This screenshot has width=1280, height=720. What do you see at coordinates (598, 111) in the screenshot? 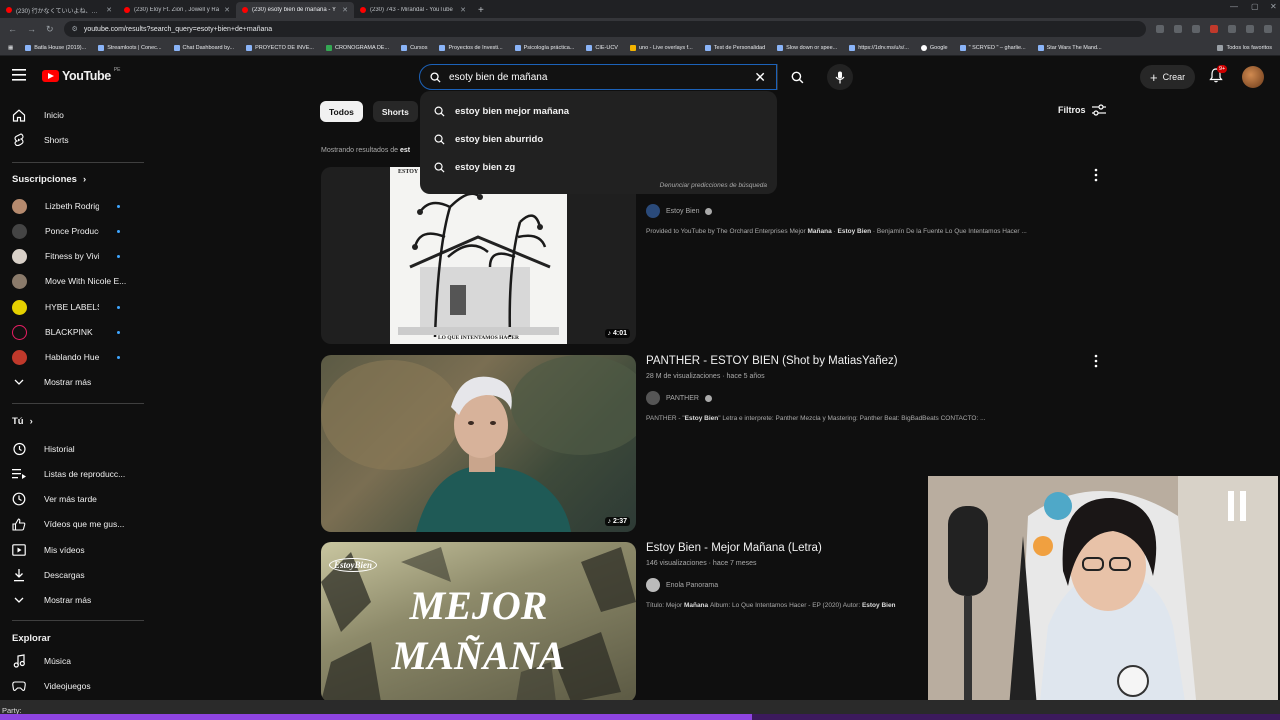
I see `suggestion-item: estoy bien mejor mañana` at bounding box center [598, 111].